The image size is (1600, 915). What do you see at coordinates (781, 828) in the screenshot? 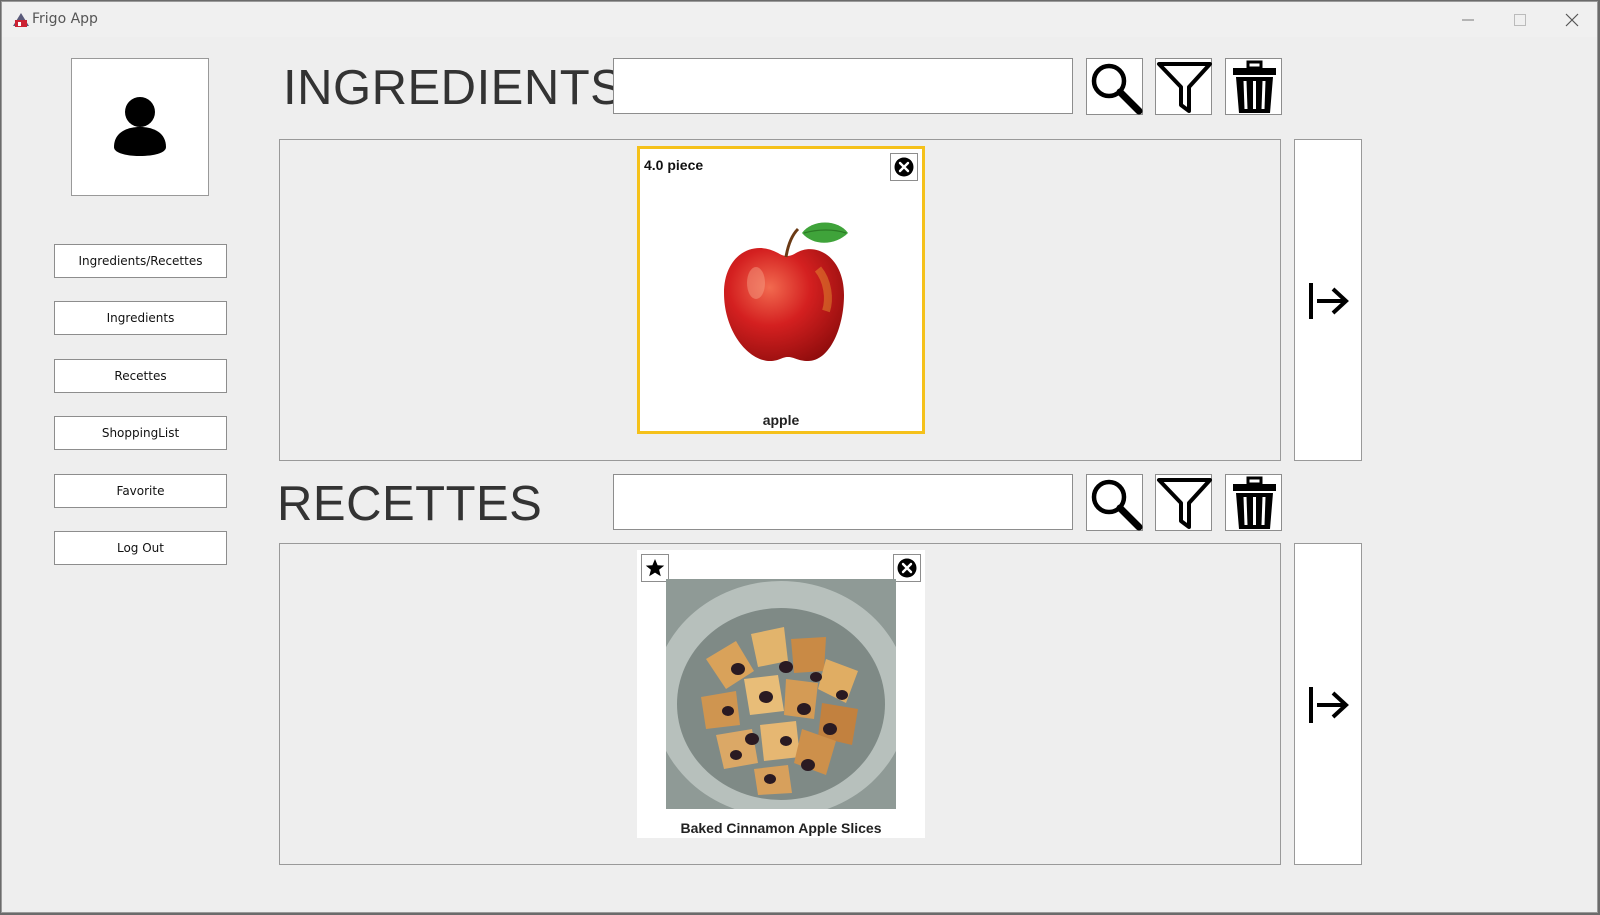
I see `recipe-name: Baked Cinnamon Apple Slices` at bounding box center [781, 828].